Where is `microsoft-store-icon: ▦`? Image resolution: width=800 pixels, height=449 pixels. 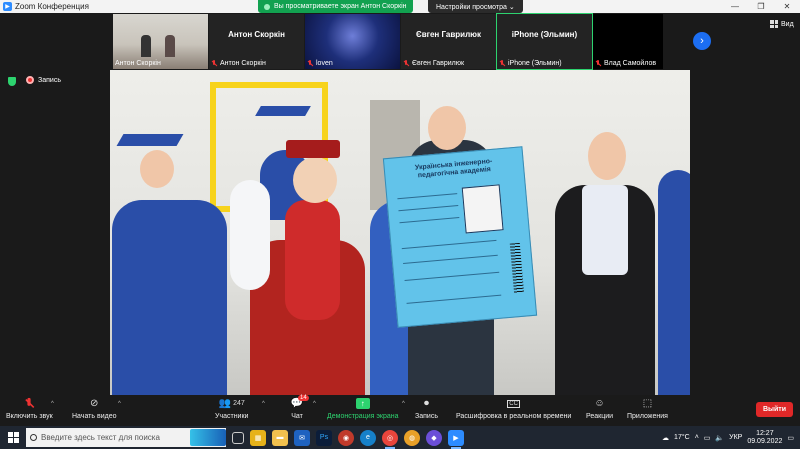 microsoft-store-icon: ▦ is located at coordinates (258, 437).